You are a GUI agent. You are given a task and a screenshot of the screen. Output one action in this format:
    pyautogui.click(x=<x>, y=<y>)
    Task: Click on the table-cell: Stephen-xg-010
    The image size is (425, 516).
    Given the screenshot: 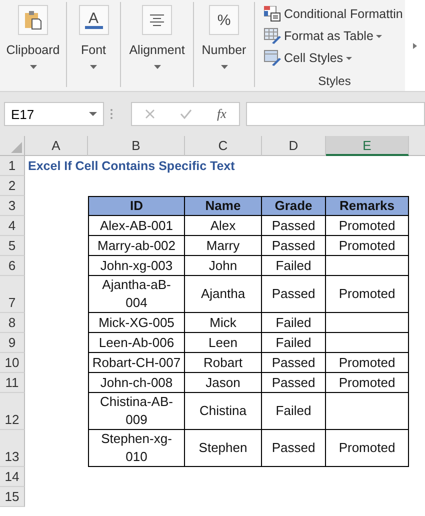 What is the action you would take?
    pyautogui.click(x=136, y=448)
    